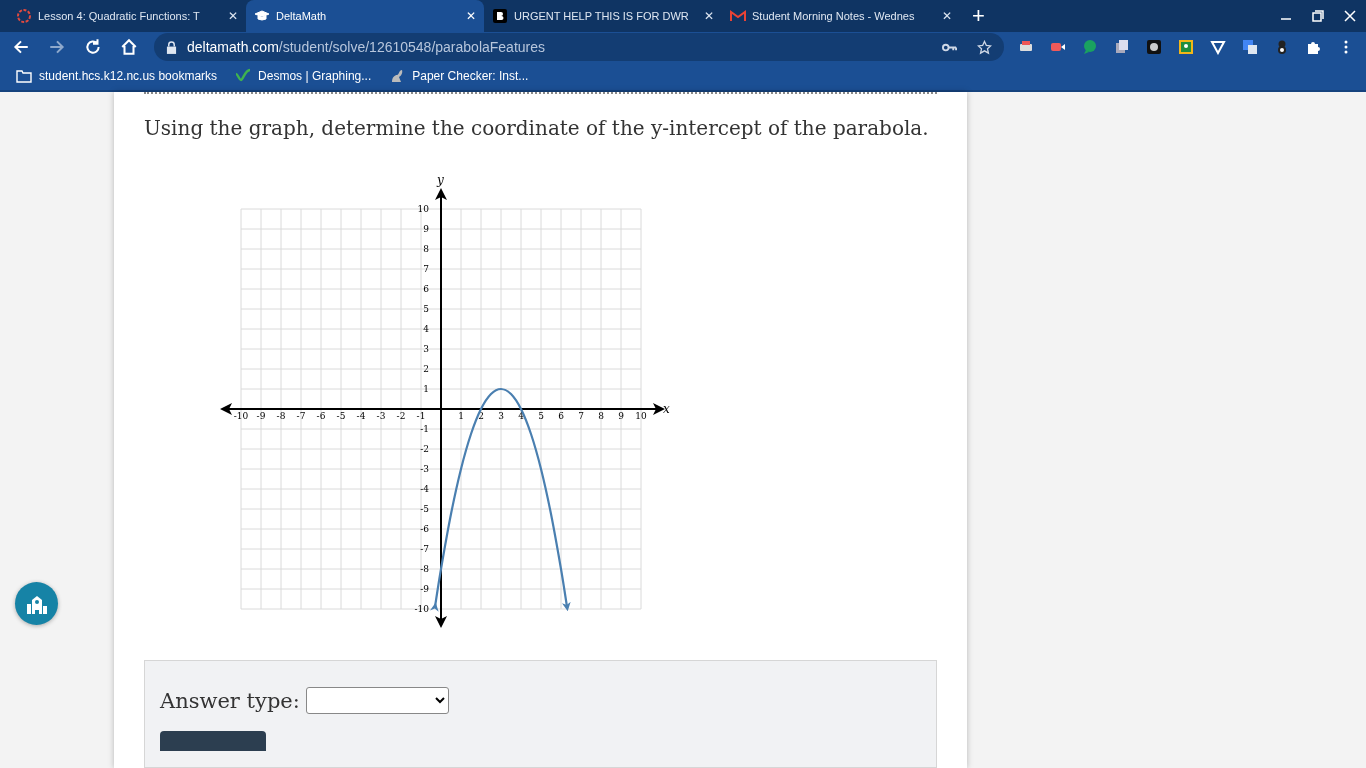  I want to click on x-tick-label: -8, so click(281, 416).